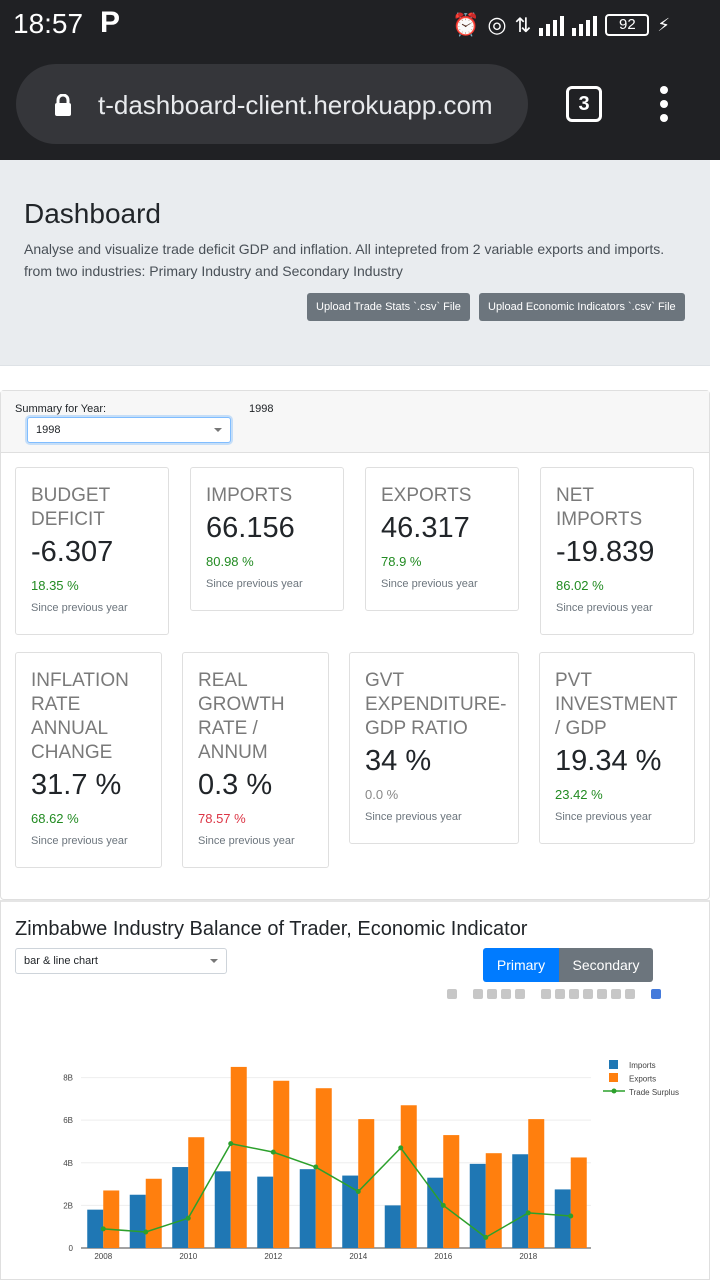 The height and width of the screenshot is (1280, 720). I want to click on stat-change: 78.57 %, so click(222, 818).